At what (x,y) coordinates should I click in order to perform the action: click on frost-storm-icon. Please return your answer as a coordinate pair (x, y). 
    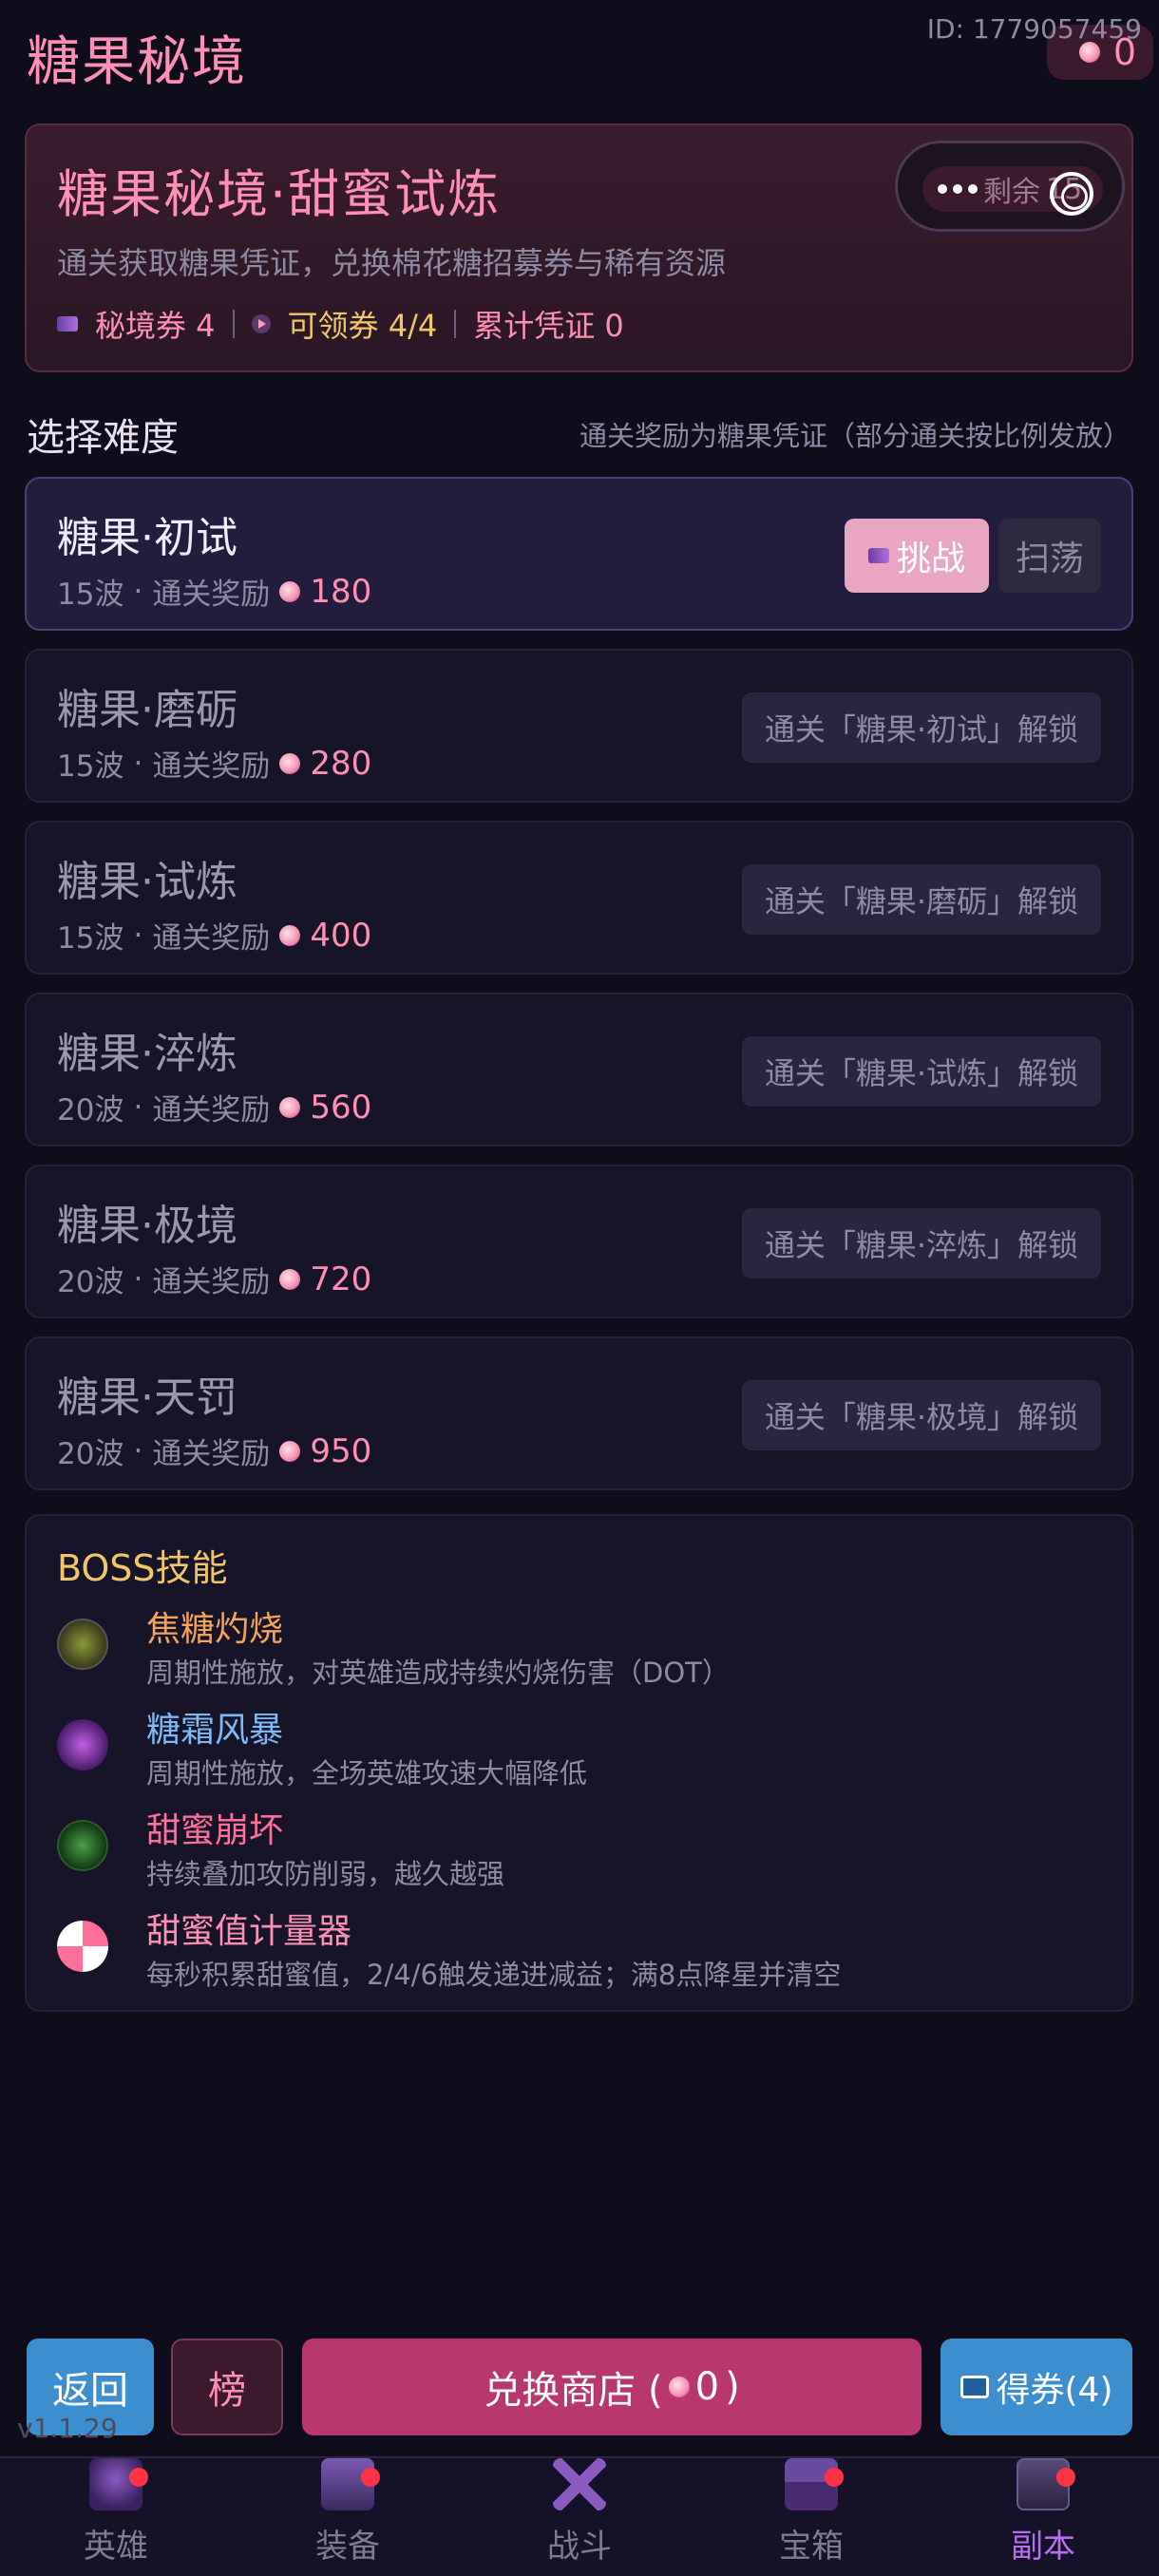
    Looking at the image, I should click on (82, 1745).